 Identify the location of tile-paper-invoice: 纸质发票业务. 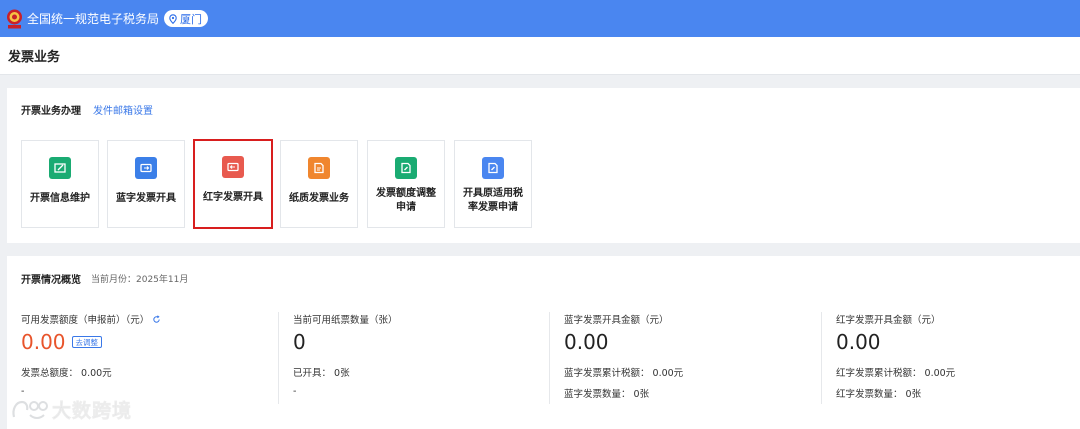
(319, 184).